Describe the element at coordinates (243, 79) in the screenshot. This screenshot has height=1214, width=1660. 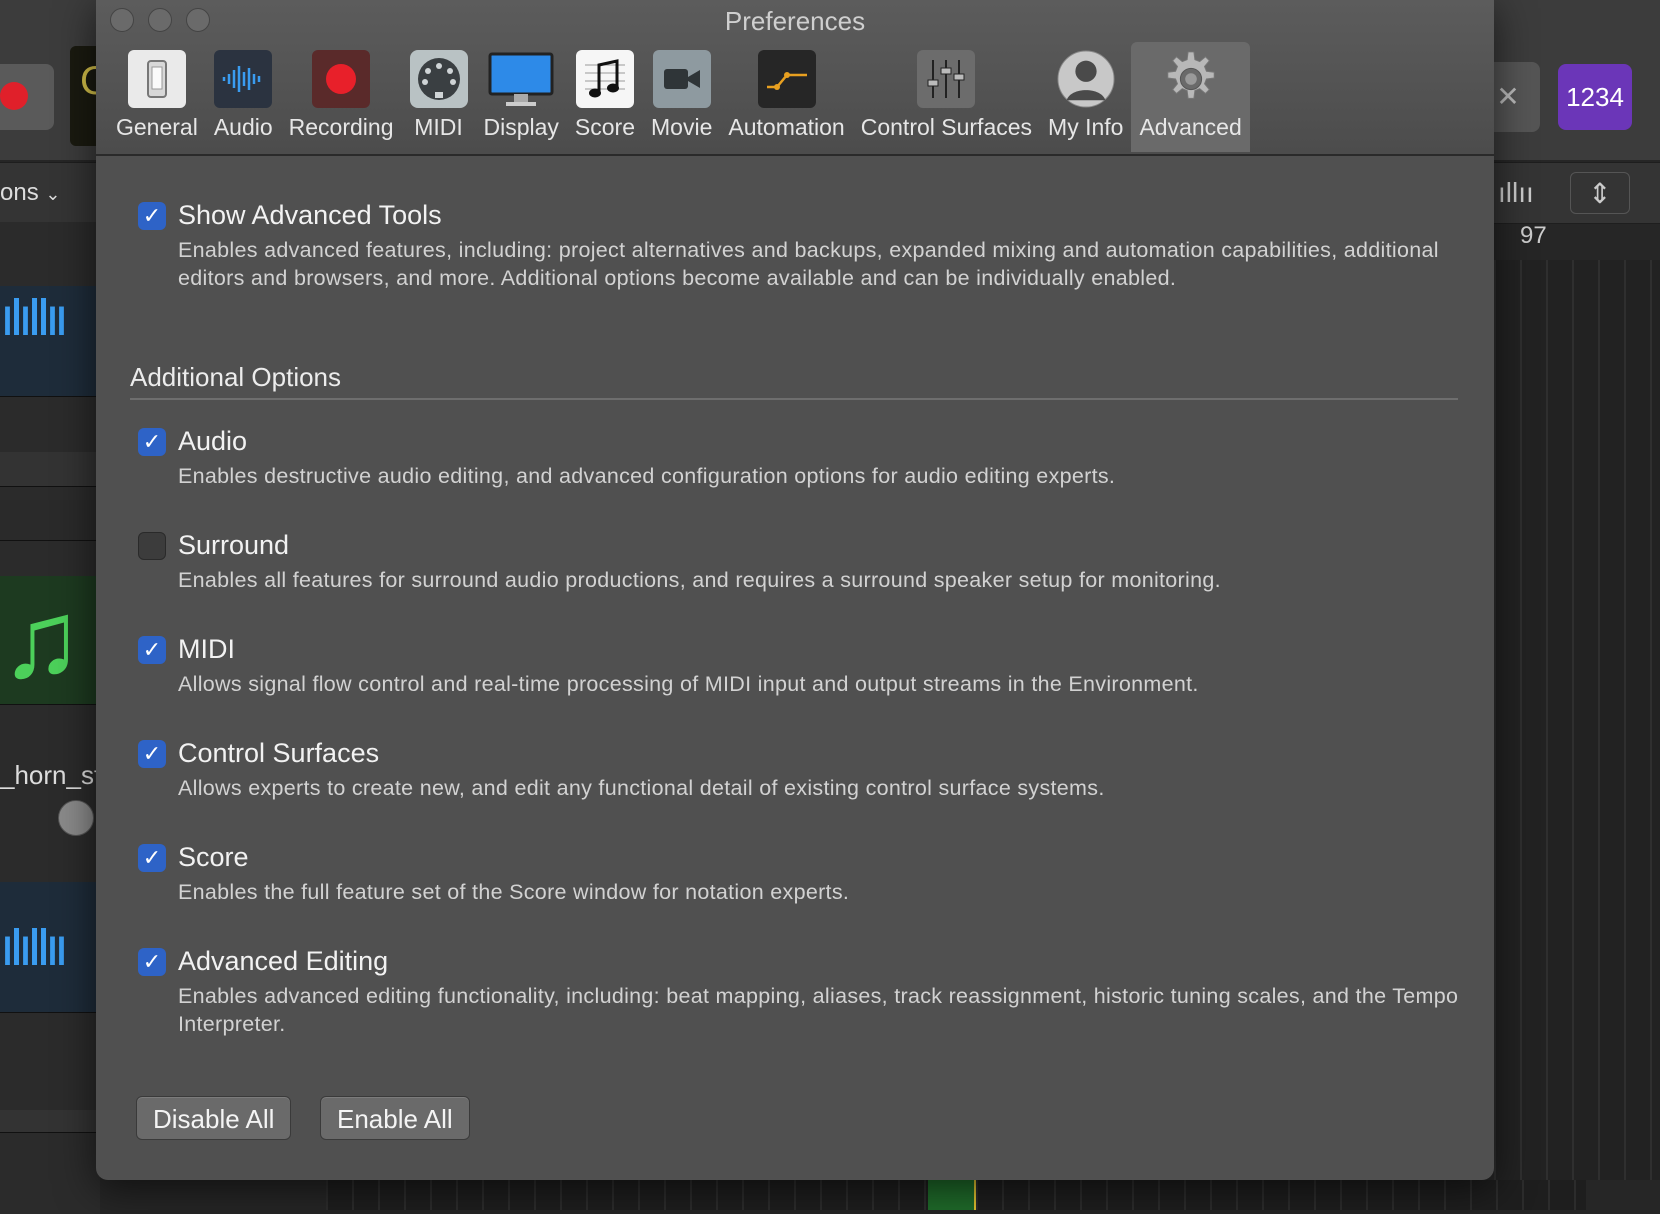
I see `audio-waveform-icon` at that location.